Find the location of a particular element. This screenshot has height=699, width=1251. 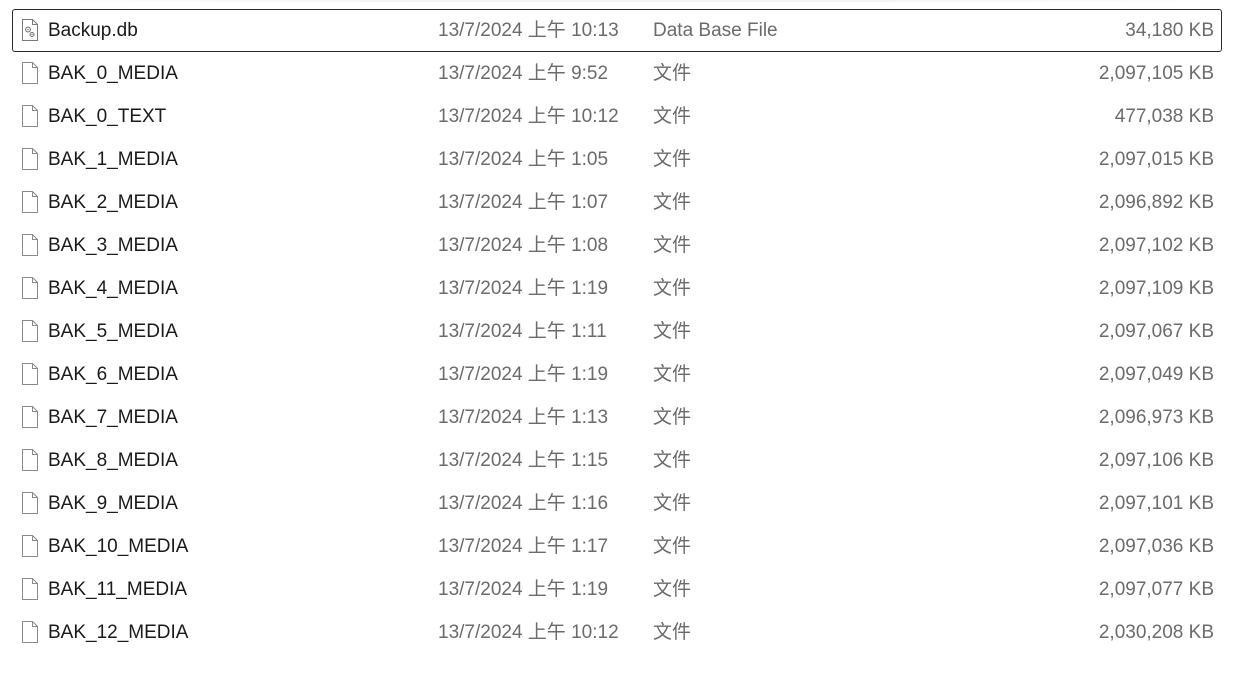

file-size: 2,097,036 KB is located at coordinates (1156, 546).